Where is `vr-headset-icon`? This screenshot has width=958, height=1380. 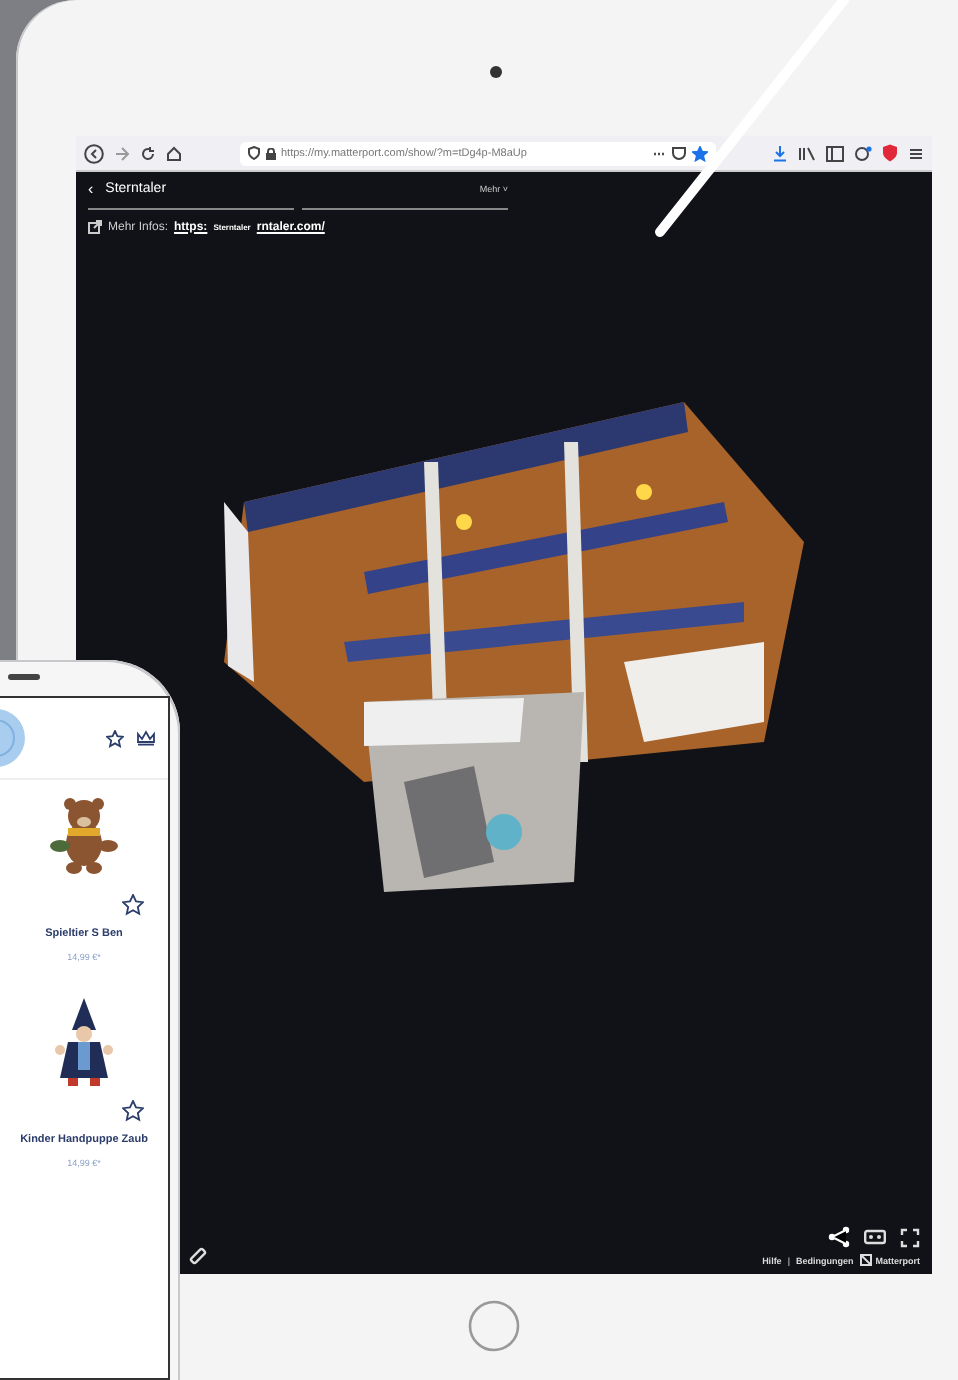
vr-headset-icon is located at coordinates (875, 1237).